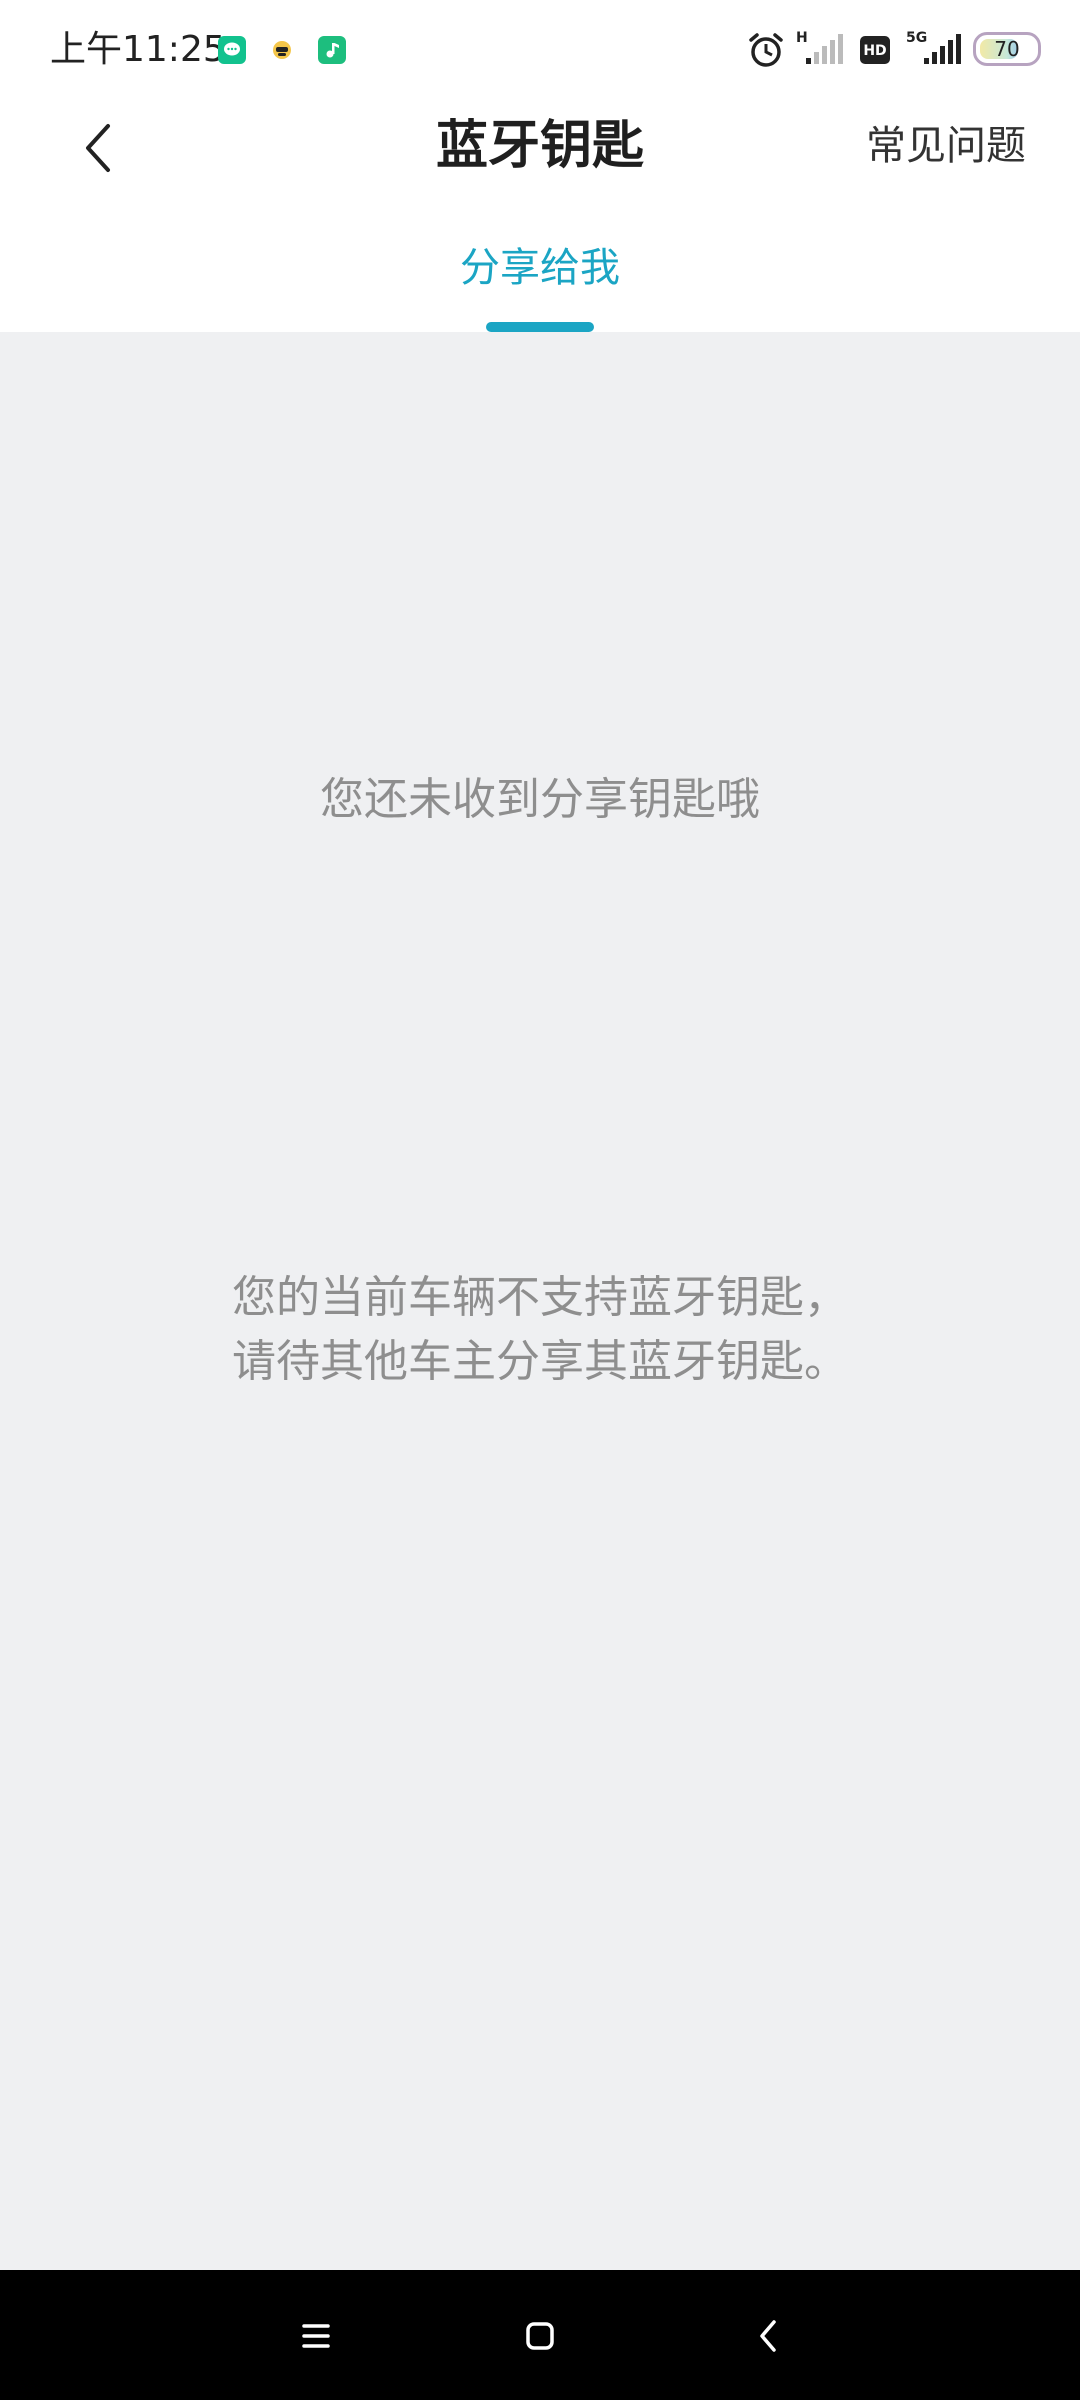 This screenshot has width=1080, height=2400. Describe the element at coordinates (934, 50) in the screenshot. I see `signal-icon-2: 5G` at that location.